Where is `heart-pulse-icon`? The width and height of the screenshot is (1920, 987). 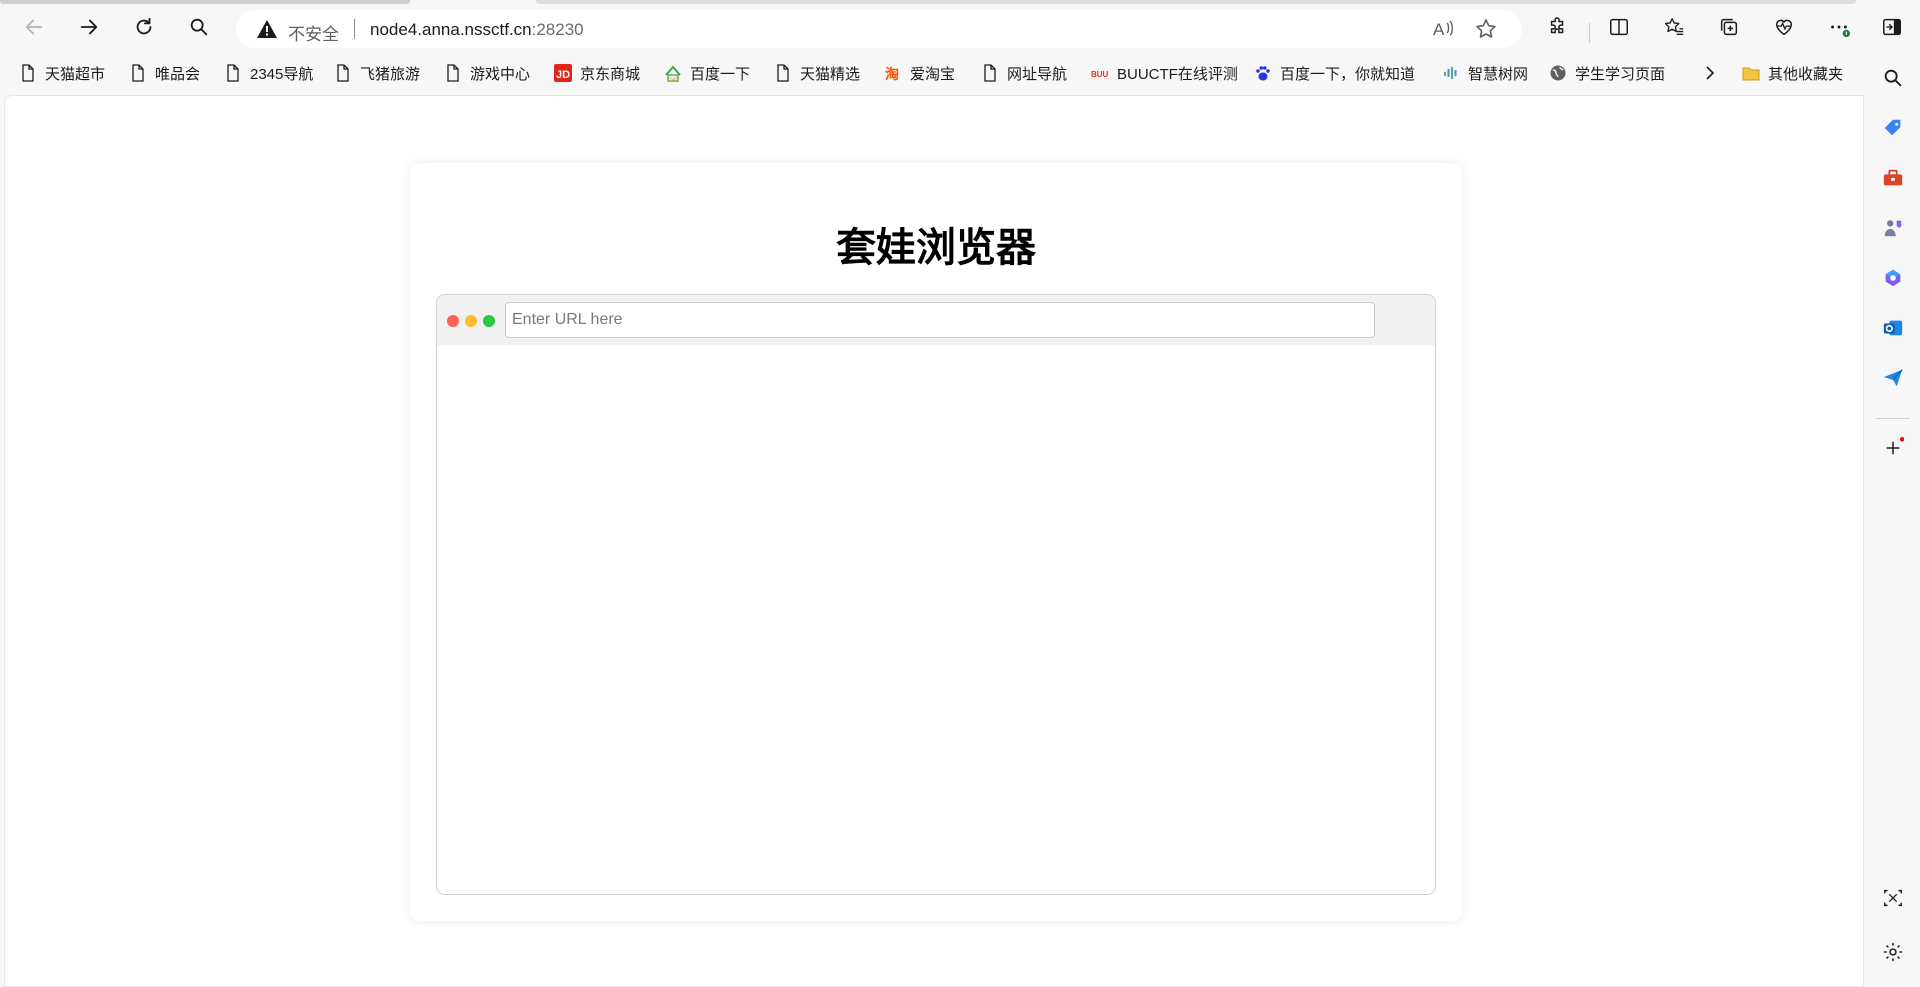 heart-pulse-icon is located at coordinates (1784, 29).